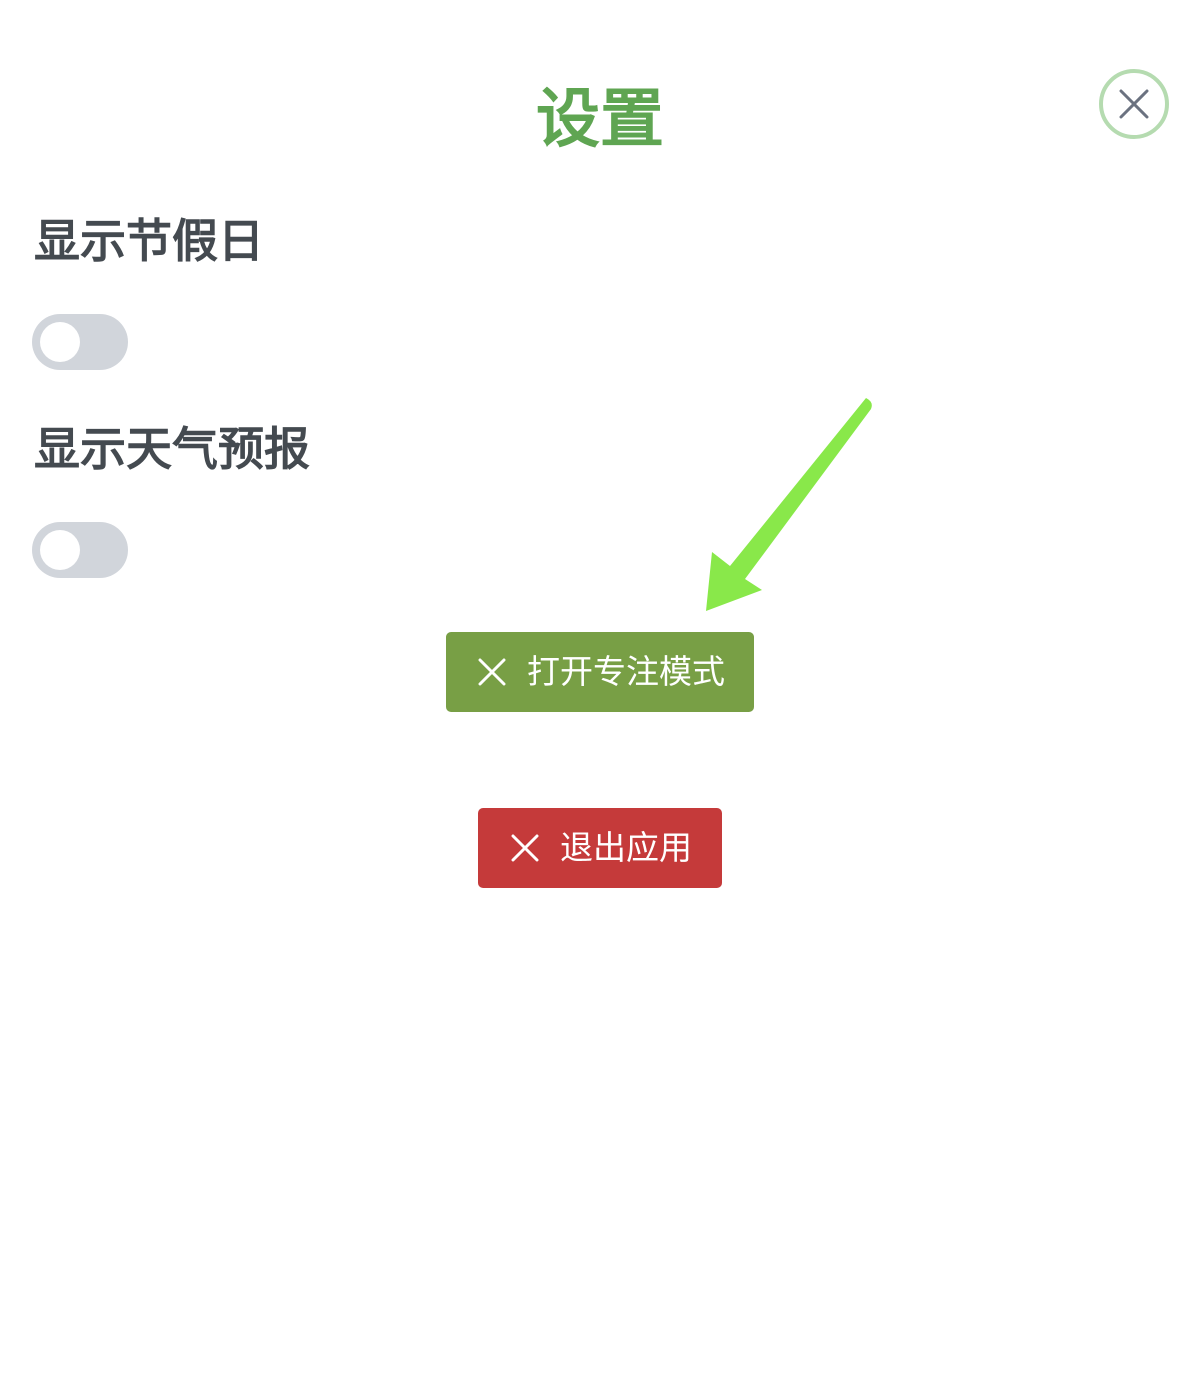 The height and width of the screenshot is (1400, 1200). I want to click on toggle-holidays, so click(80, 342).